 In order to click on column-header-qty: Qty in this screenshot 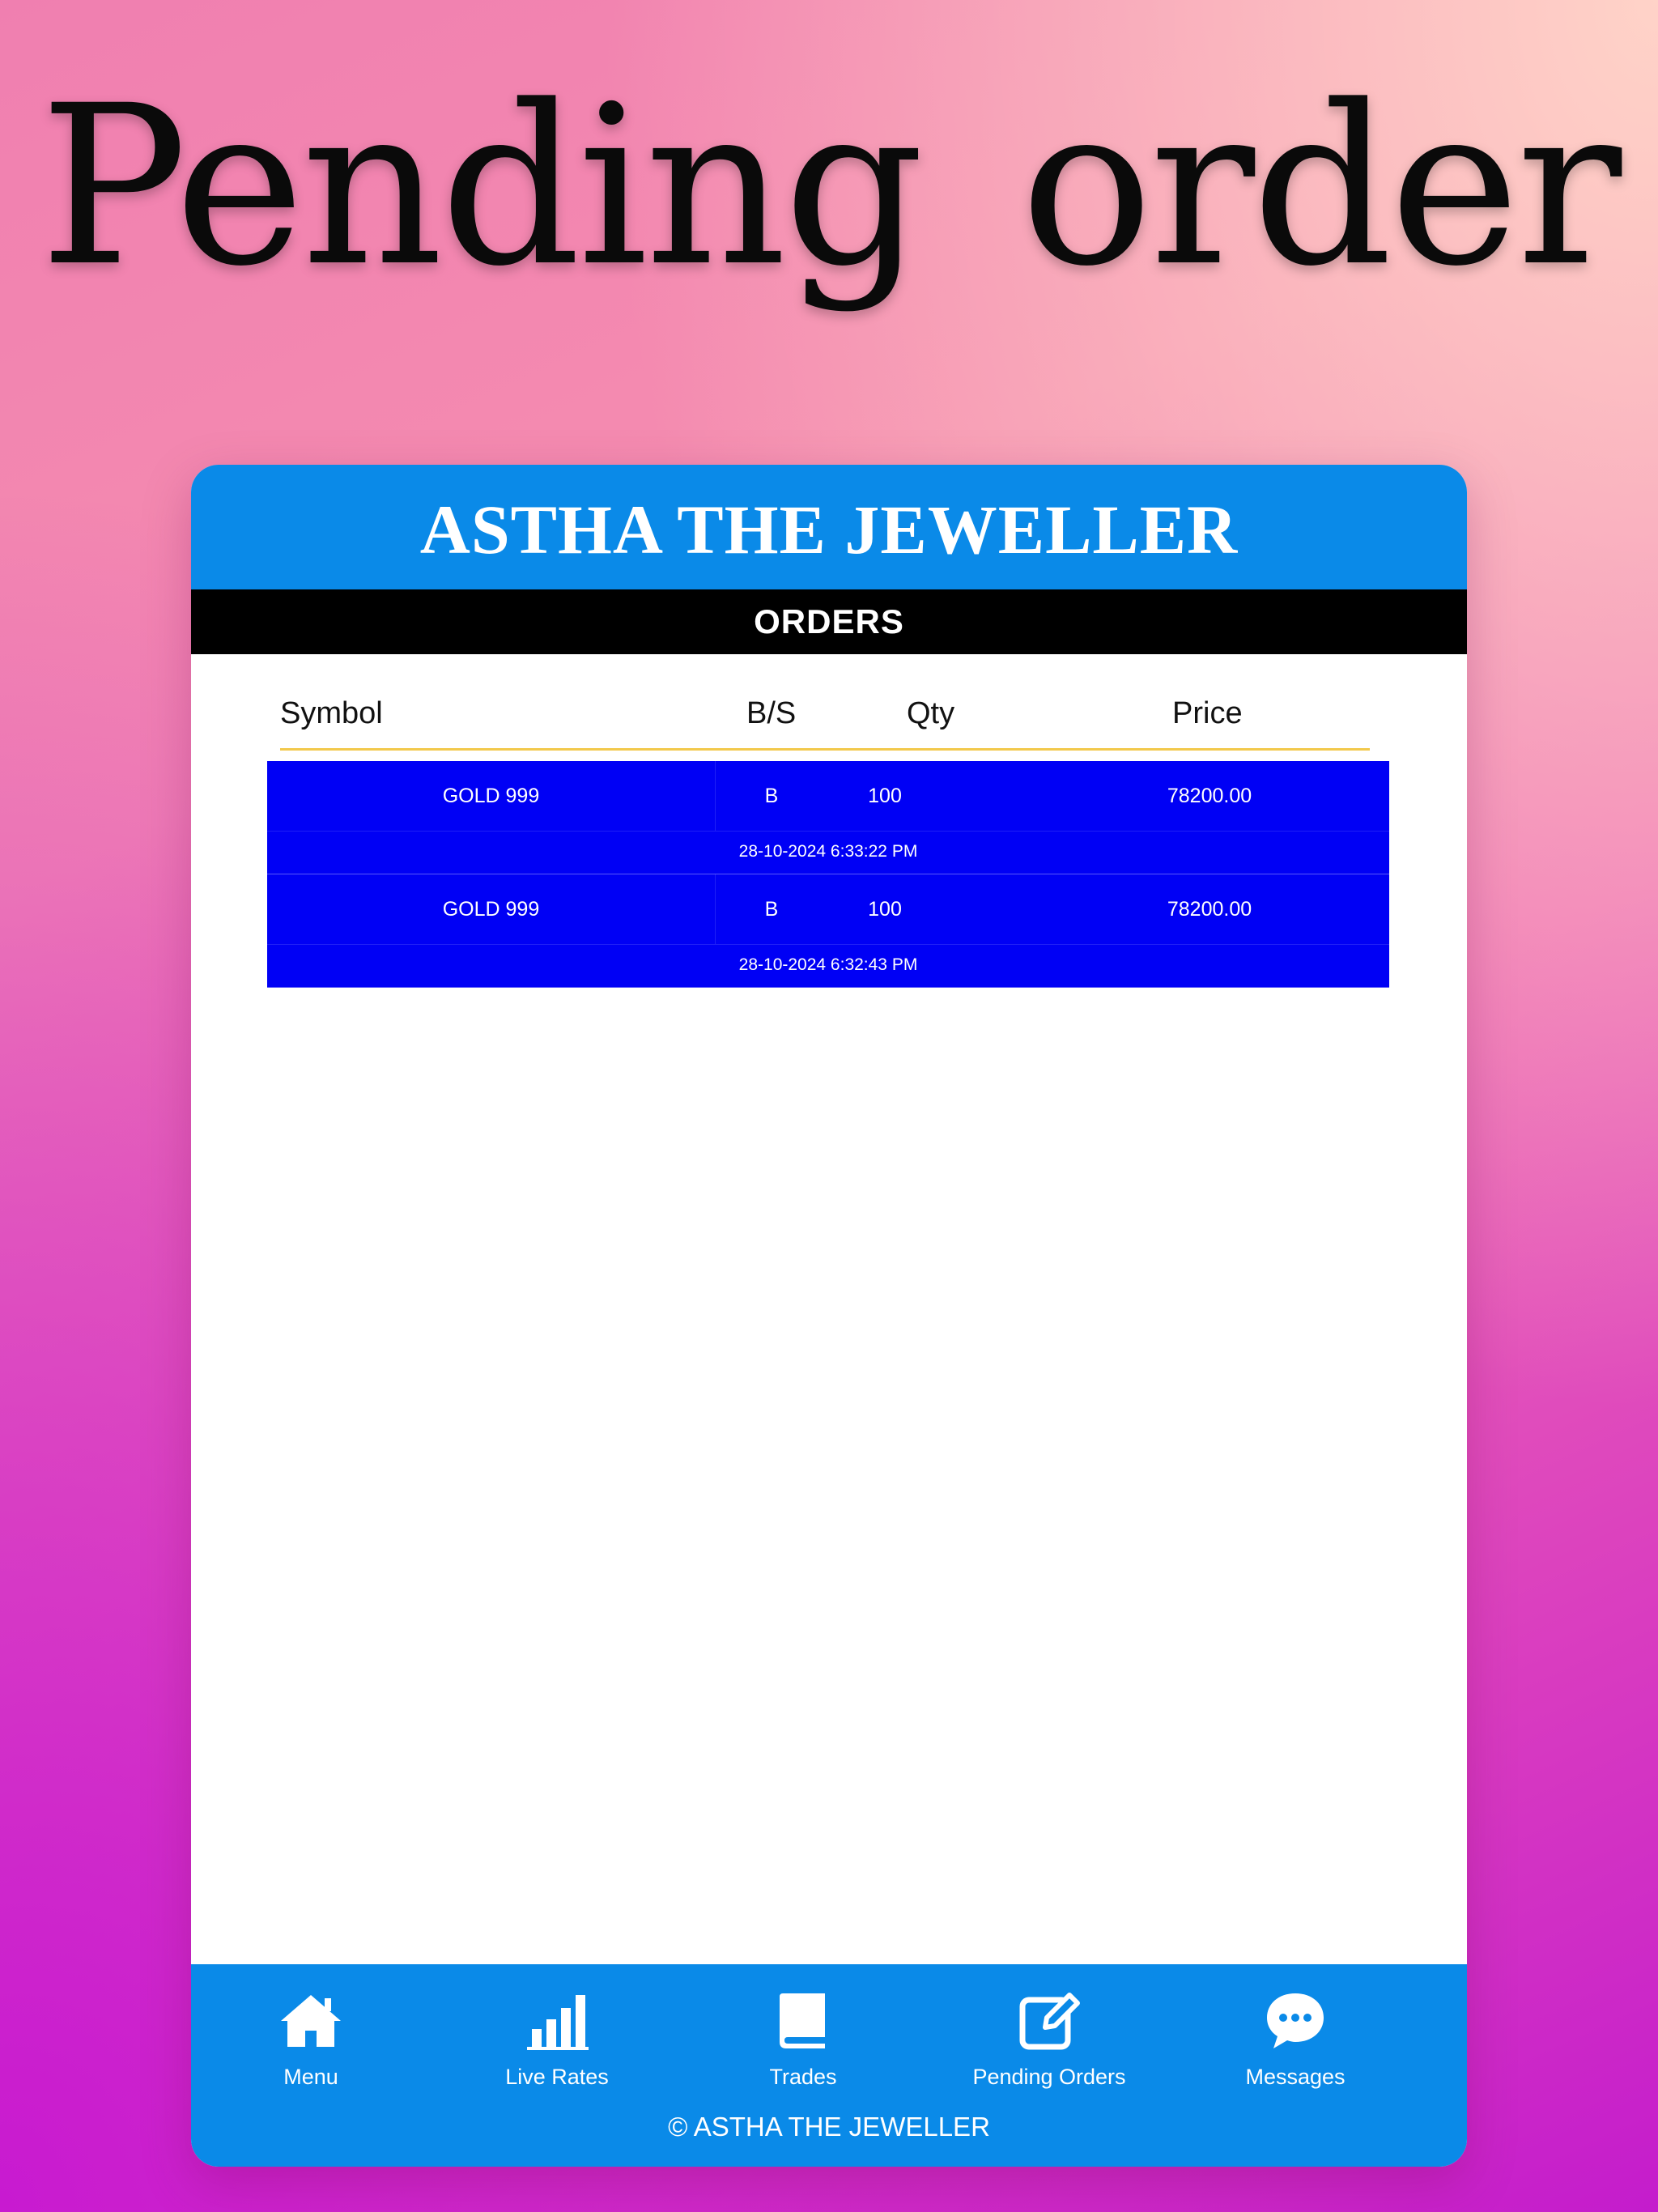, I will do `click(931, 713)`.